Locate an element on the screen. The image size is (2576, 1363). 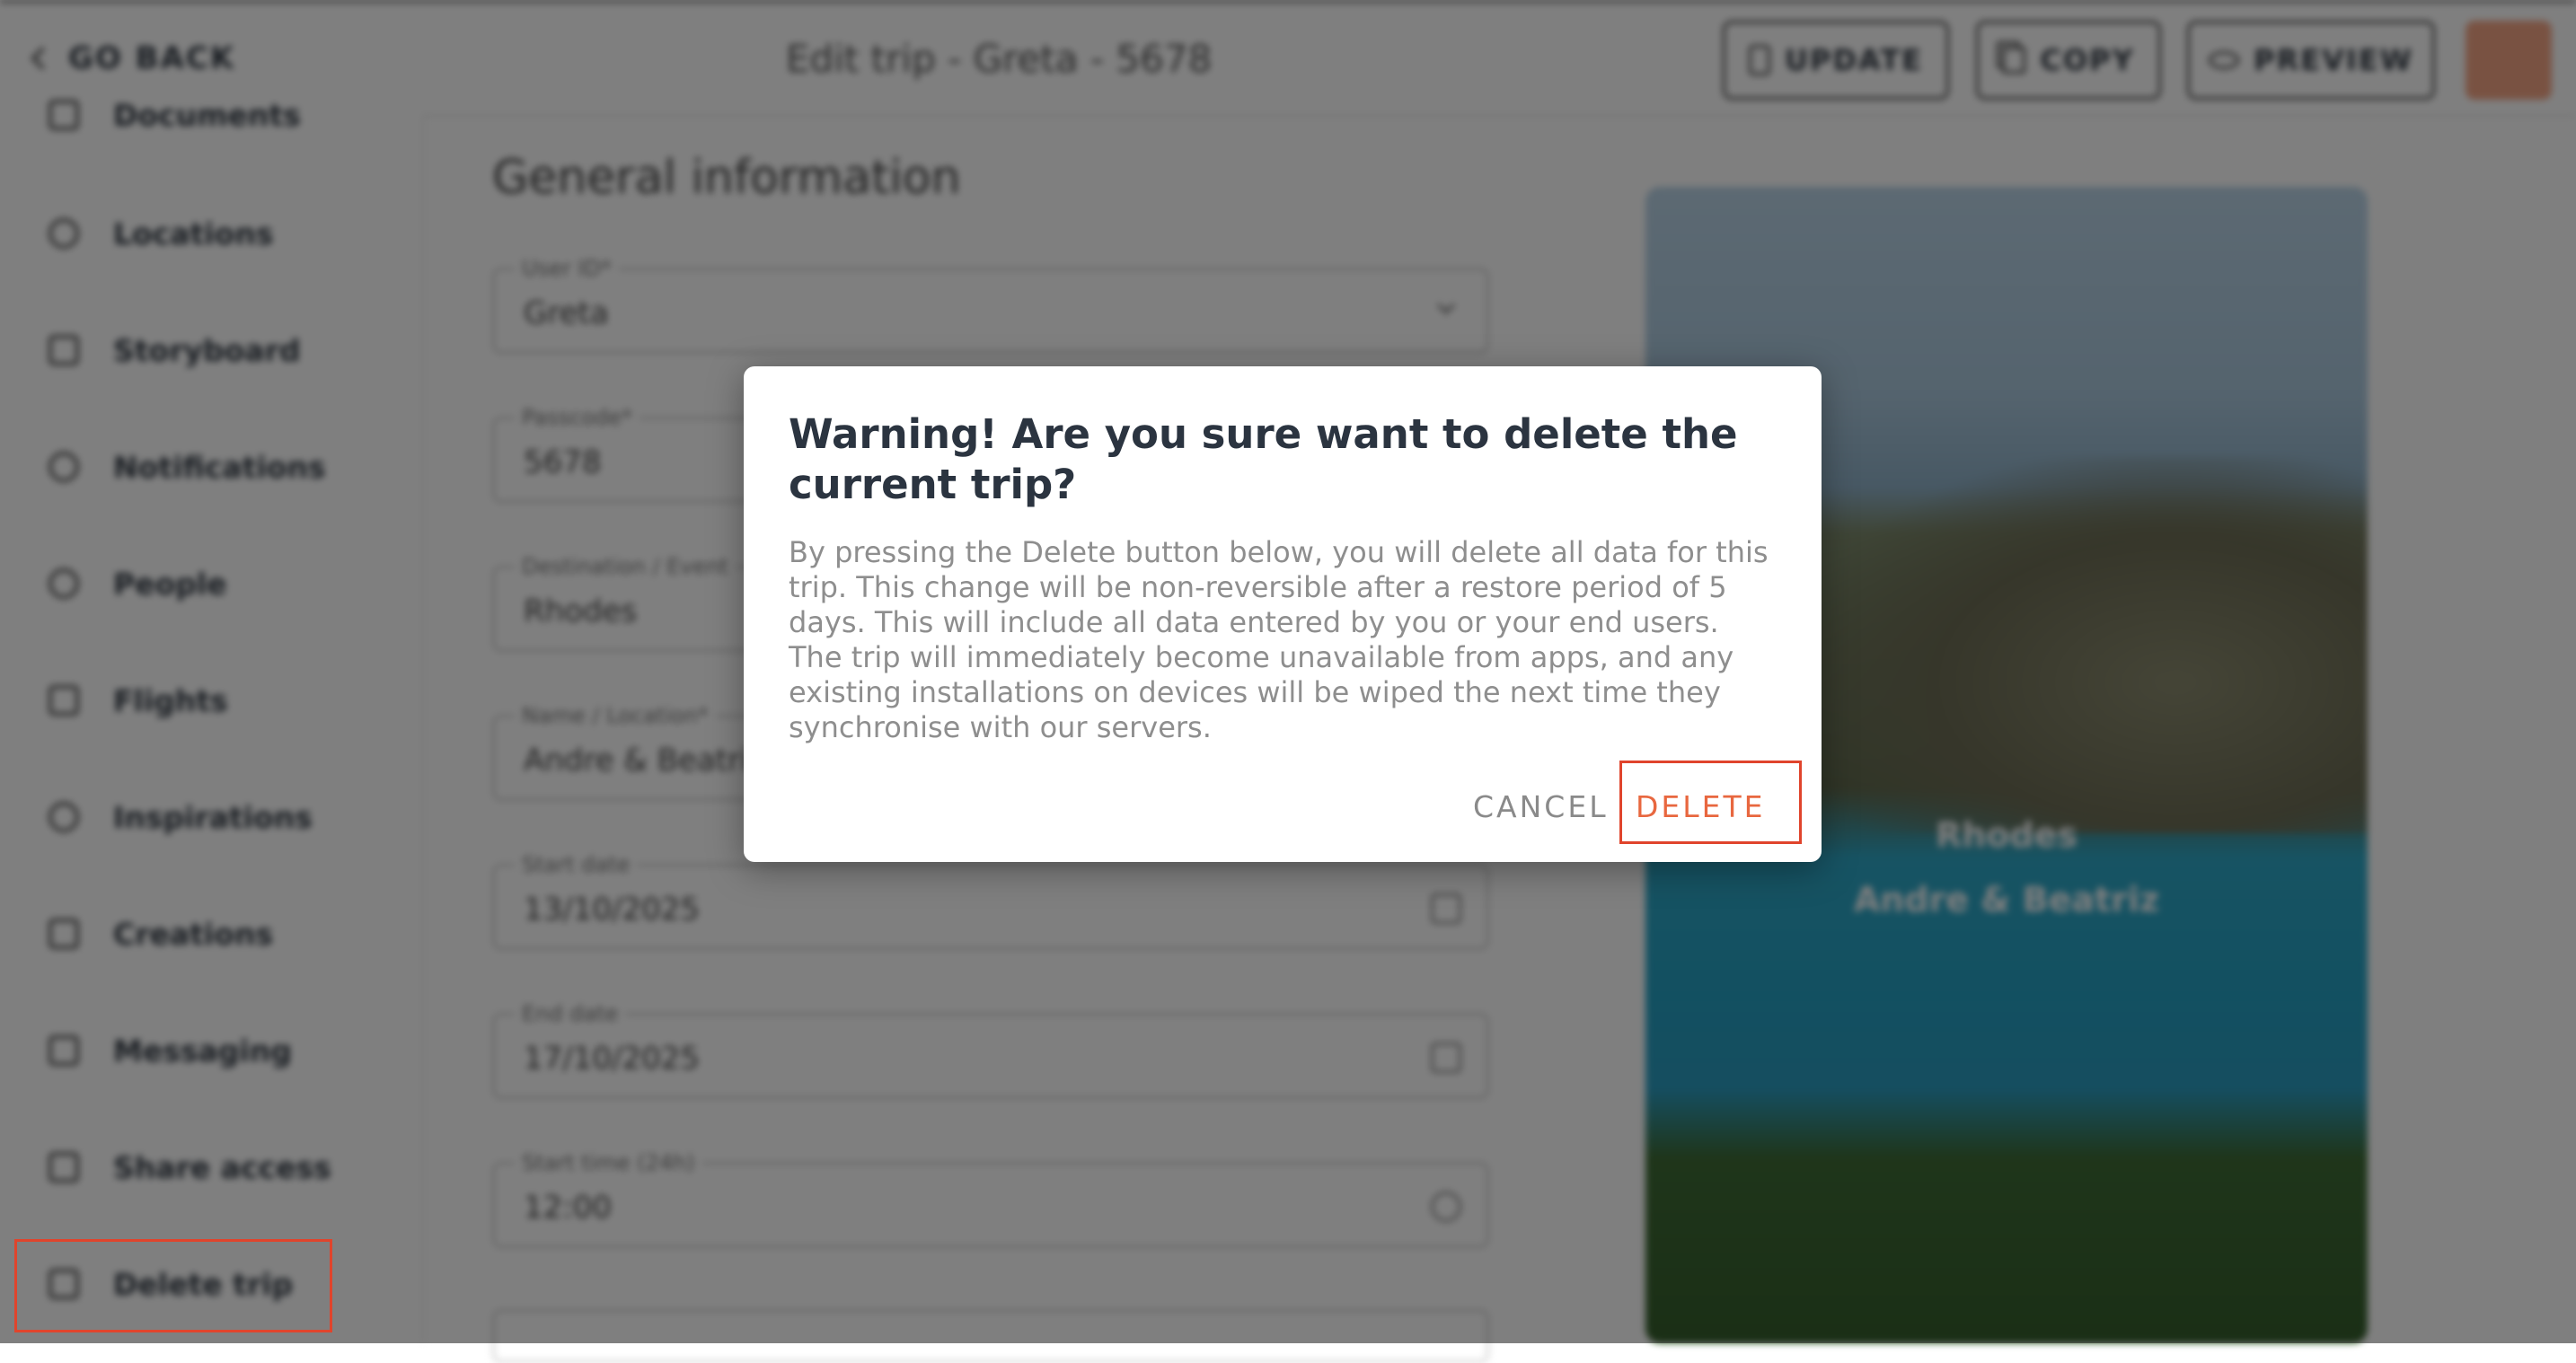
cancel-button: CANCEL is located at coordinates (1541, 806).